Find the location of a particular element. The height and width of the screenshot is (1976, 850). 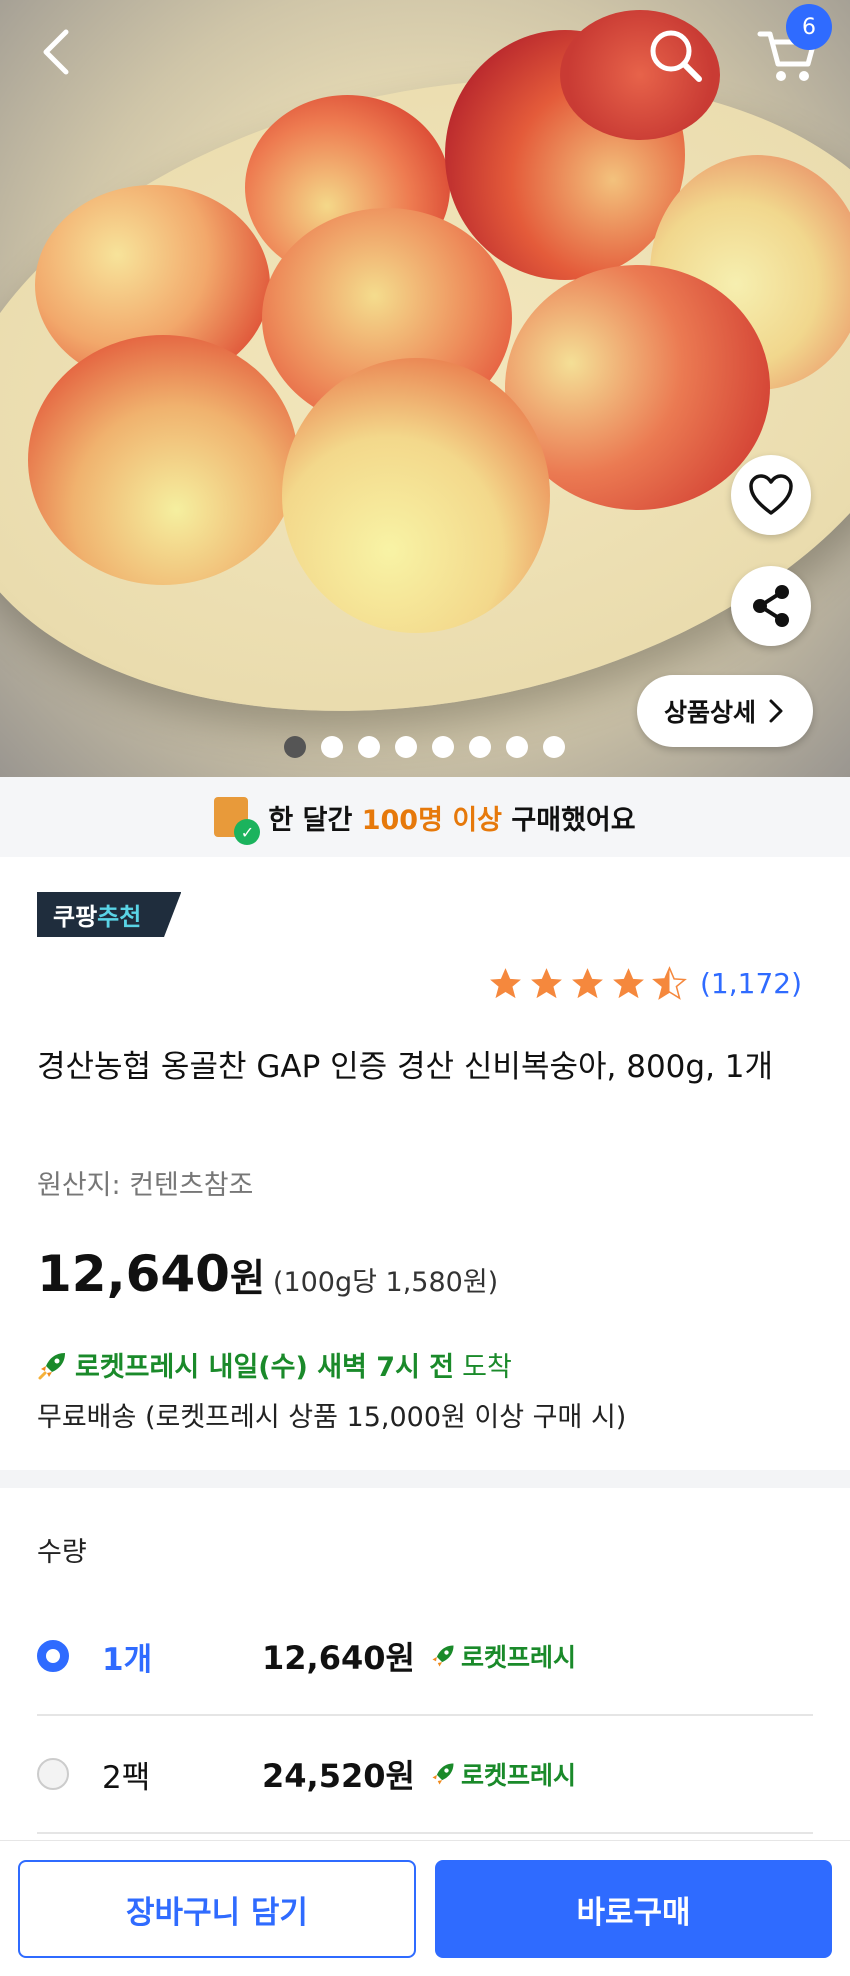

radio-selected is located at coordinates (53, 1656).